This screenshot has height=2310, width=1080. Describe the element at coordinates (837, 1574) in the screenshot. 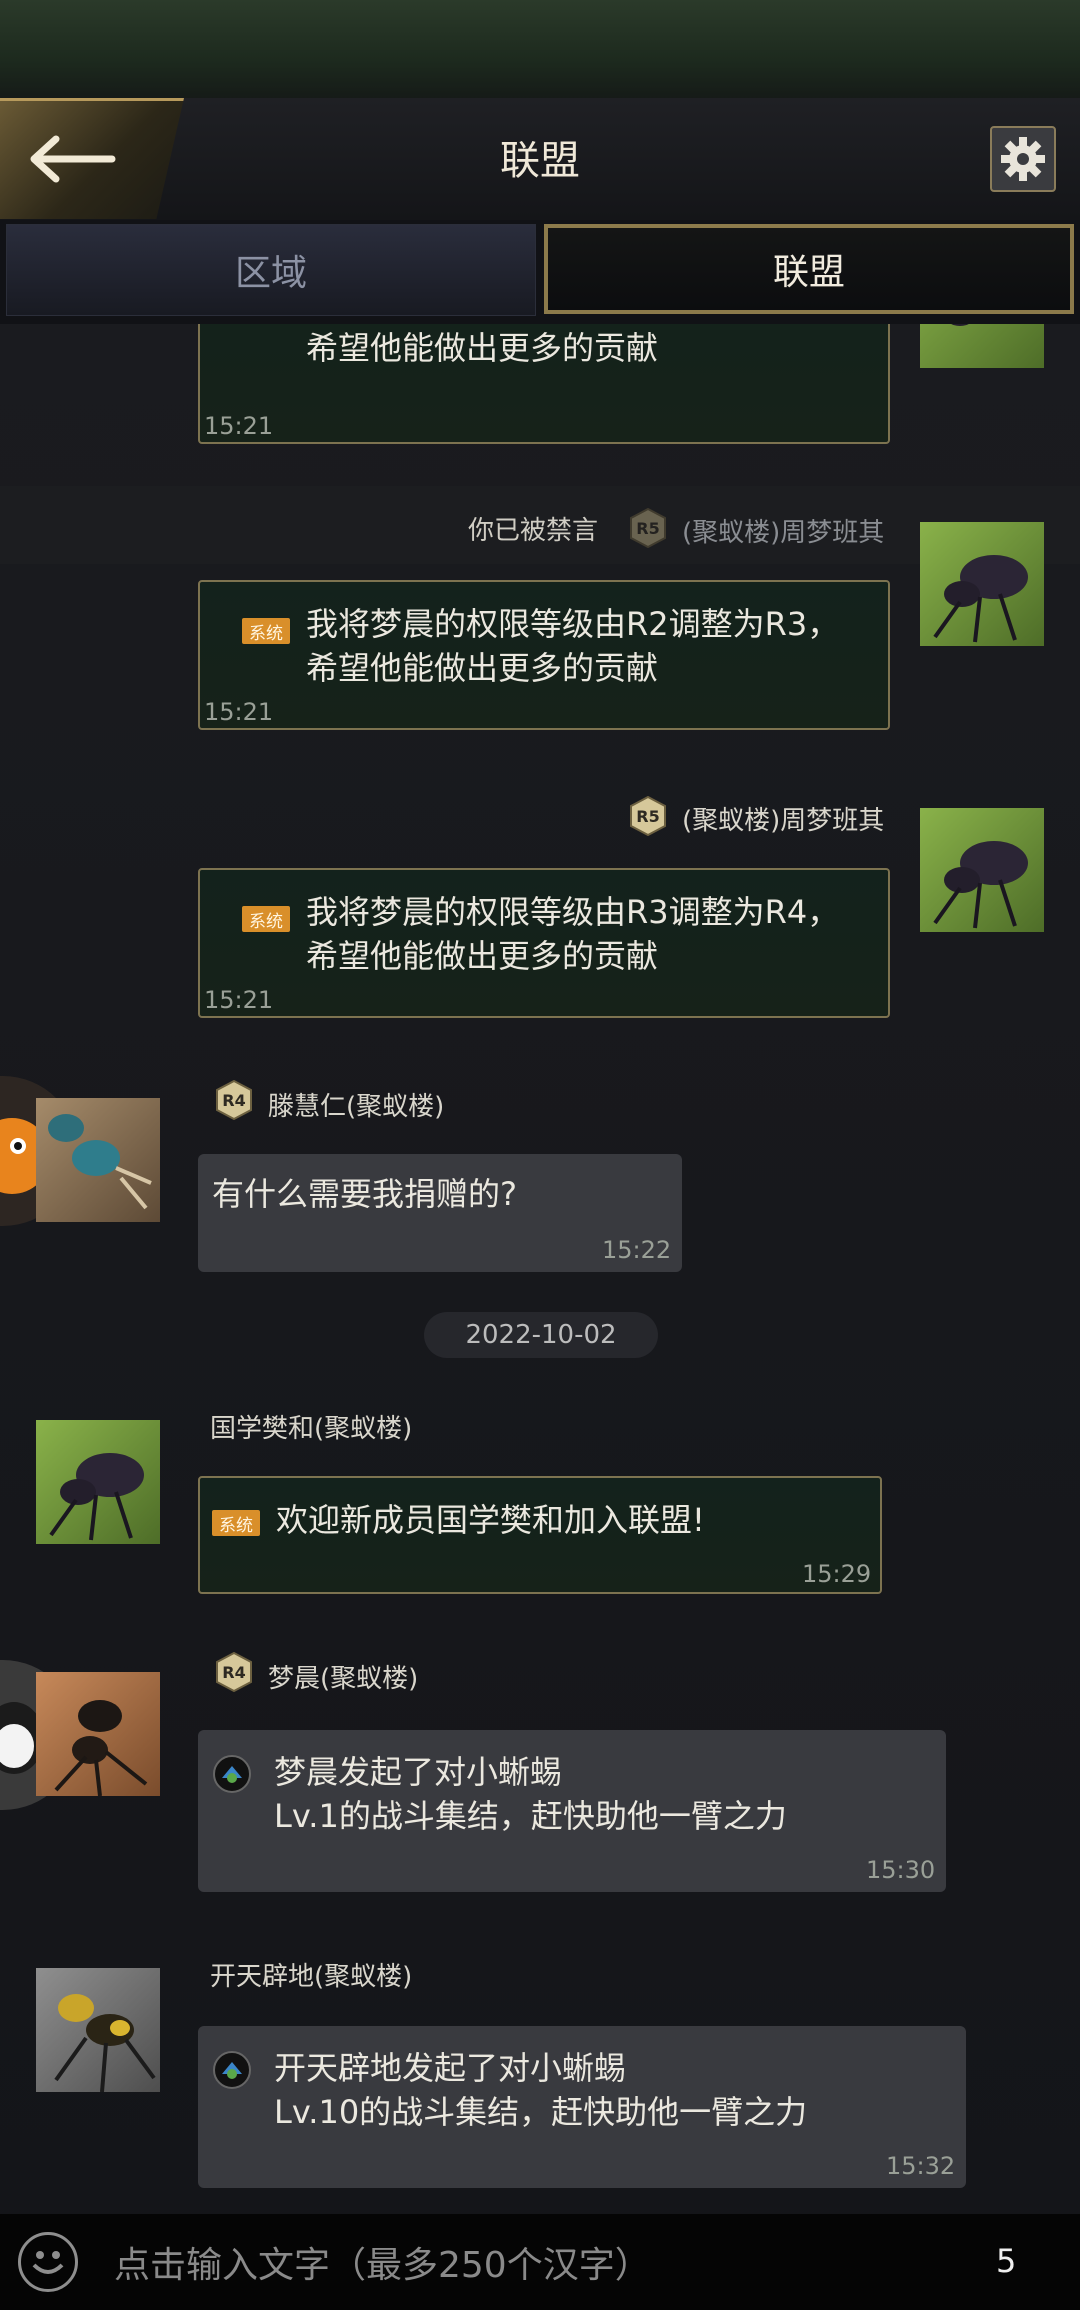

I see `message-time: 15:29` at that location.